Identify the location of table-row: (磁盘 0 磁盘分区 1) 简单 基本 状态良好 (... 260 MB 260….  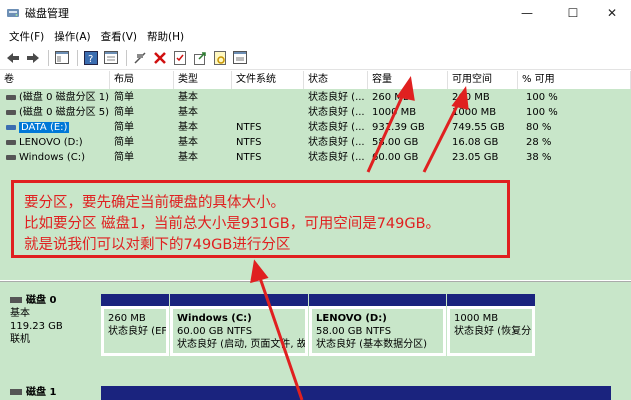
(315, 97).